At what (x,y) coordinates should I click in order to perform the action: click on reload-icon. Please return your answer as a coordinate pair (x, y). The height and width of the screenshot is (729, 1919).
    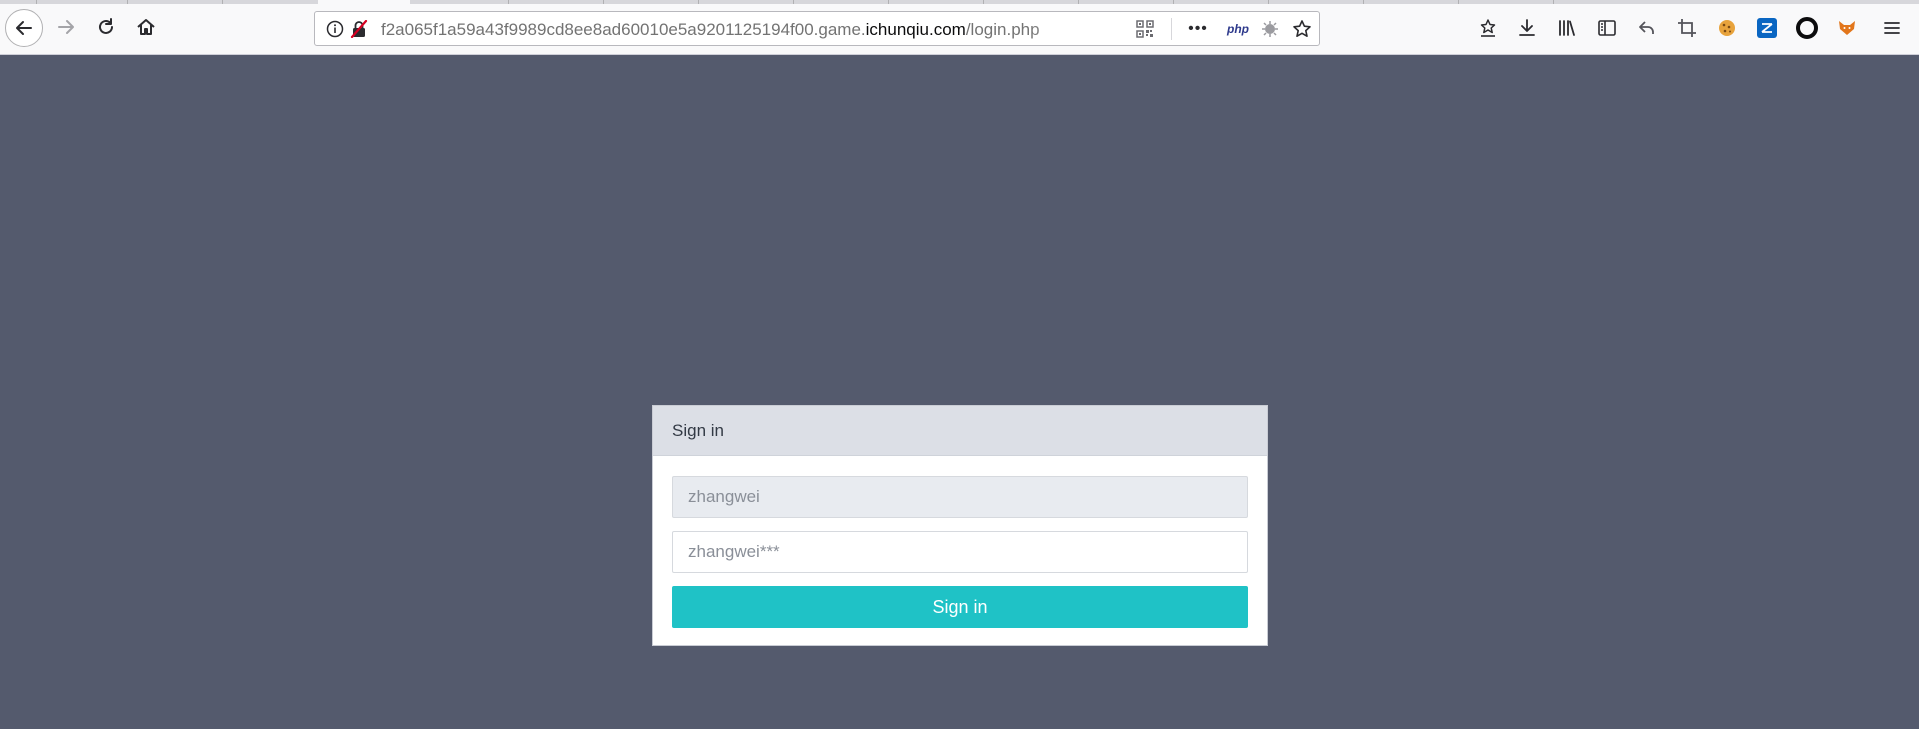
    Looking at the image, I should click on (106, 26).